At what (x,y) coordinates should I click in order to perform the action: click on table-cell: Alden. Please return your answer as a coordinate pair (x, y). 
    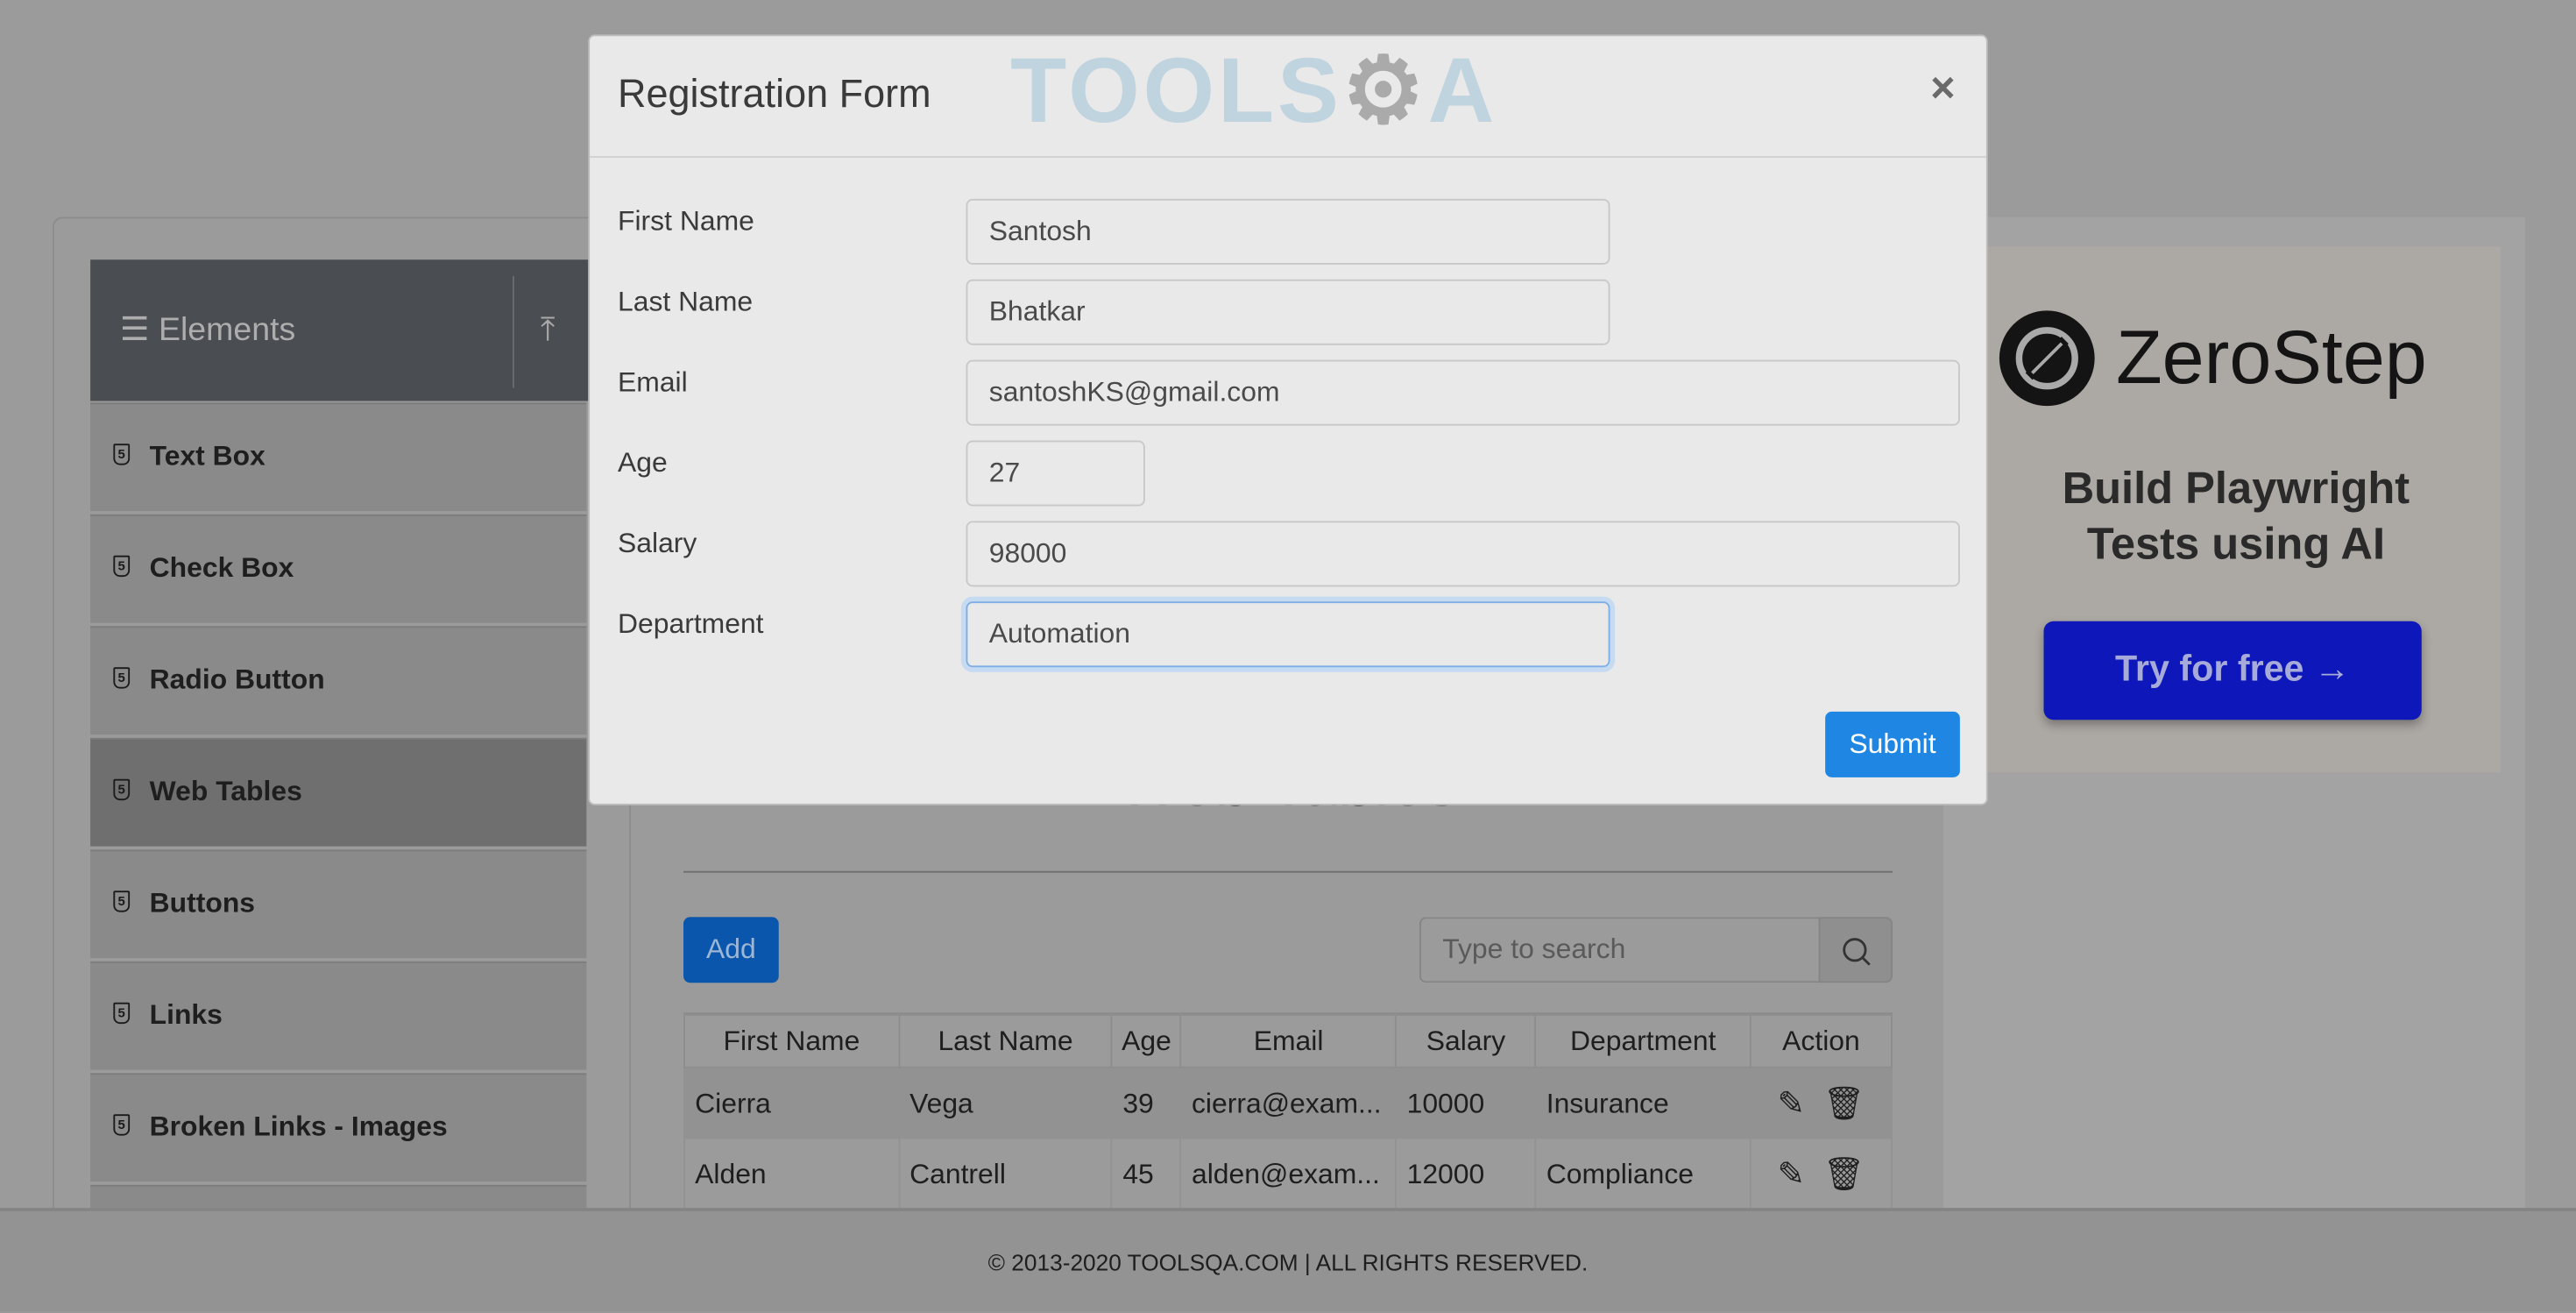
    Looking at the image, I should click on (791, 1174).